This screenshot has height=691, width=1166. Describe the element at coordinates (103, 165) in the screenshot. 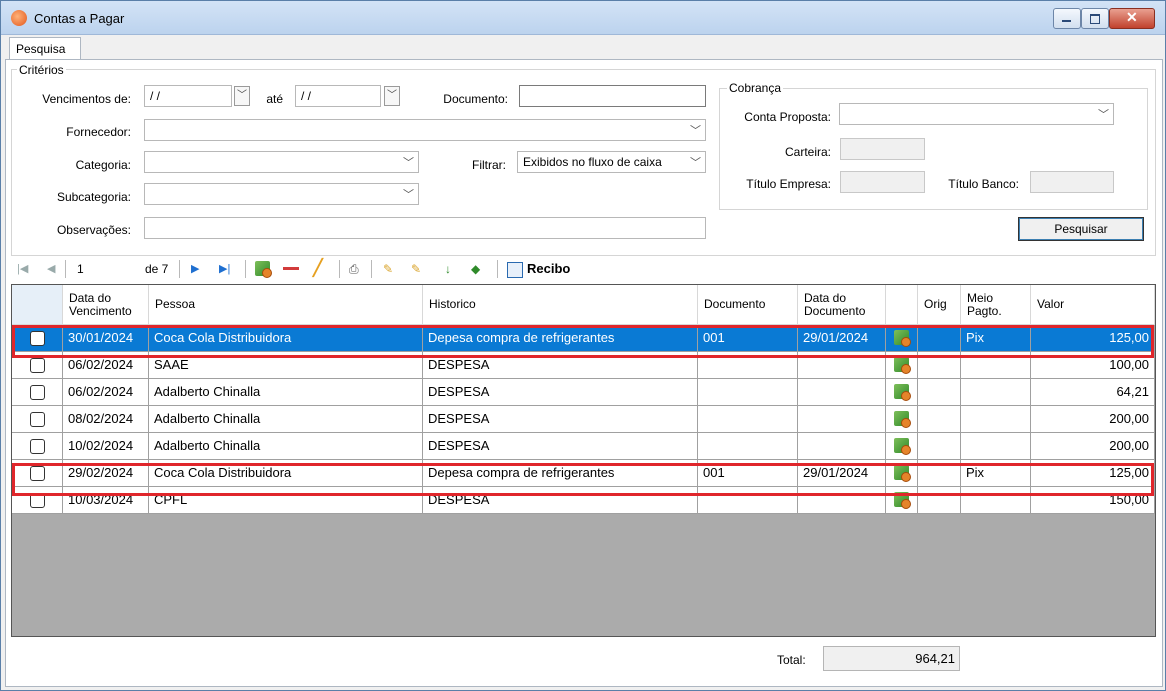

I see `categoria-label: Categoria:` at that location.